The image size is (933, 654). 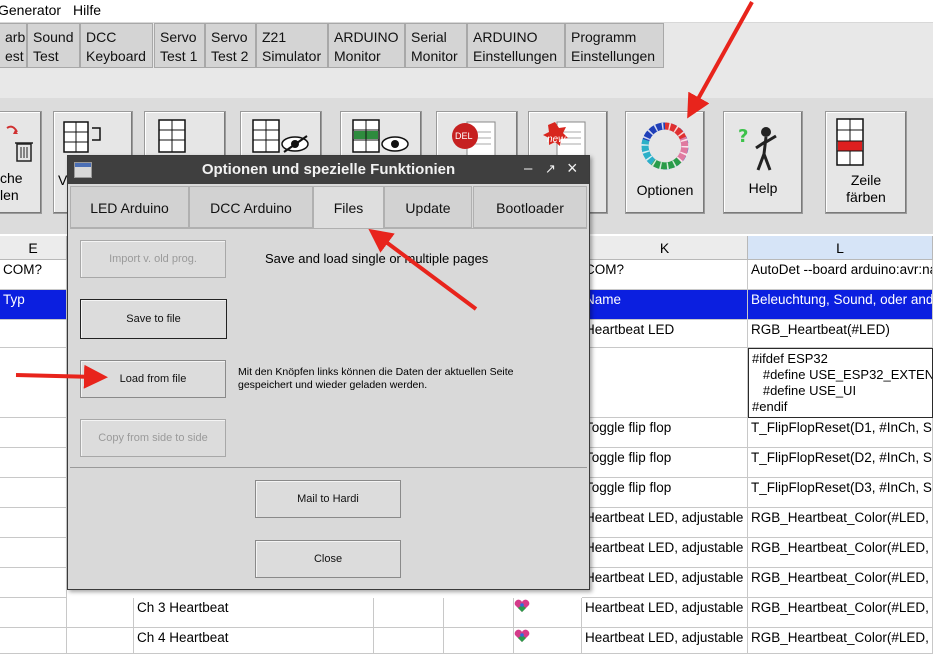 I want to click on color-row-icon, so click(x=850, y=142).